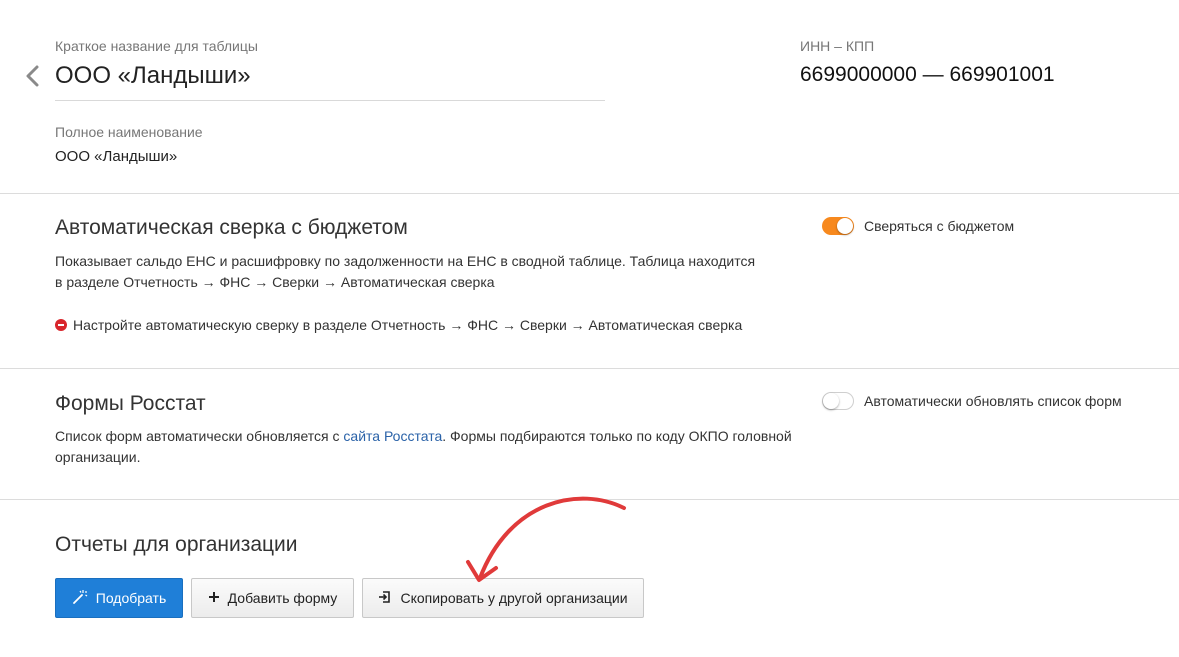 This screenshot has width=1179, height=657. I want to click on rosstat-desc-text: Список форм автоматически обновляется с, so click(199, 436).